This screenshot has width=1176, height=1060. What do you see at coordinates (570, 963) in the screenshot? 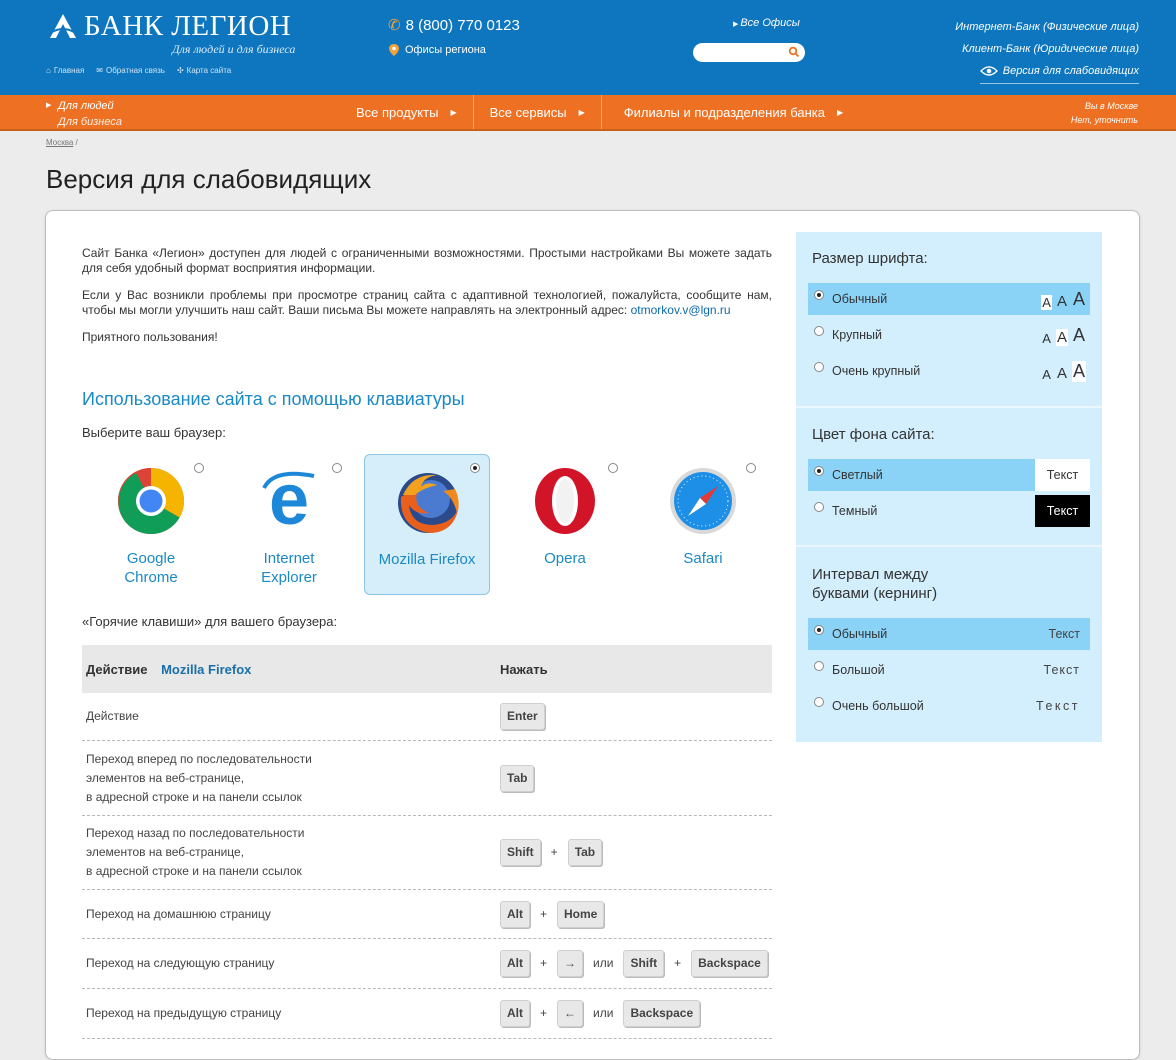
I see `keyboard-key: →` at bounding box center [570, 963].